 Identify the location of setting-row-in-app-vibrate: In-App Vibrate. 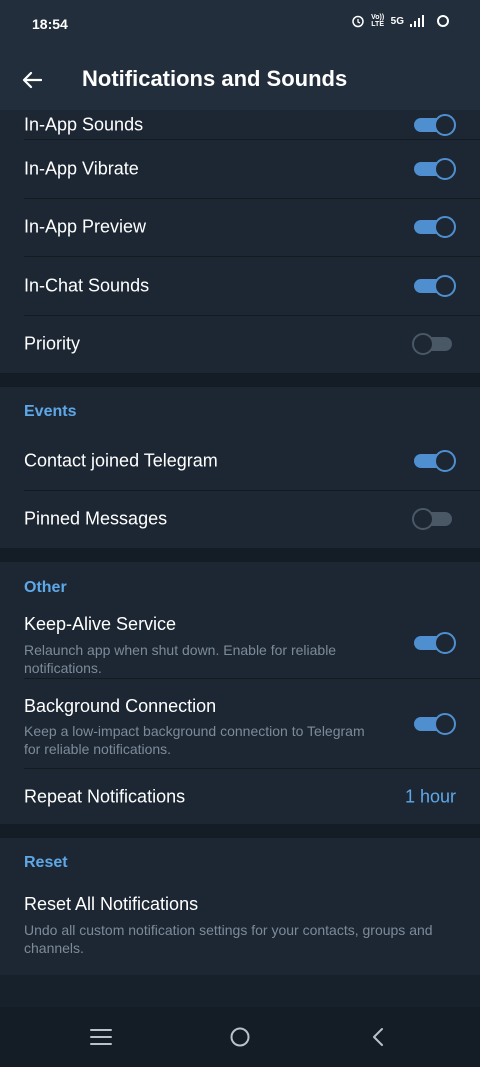
(240, 169).